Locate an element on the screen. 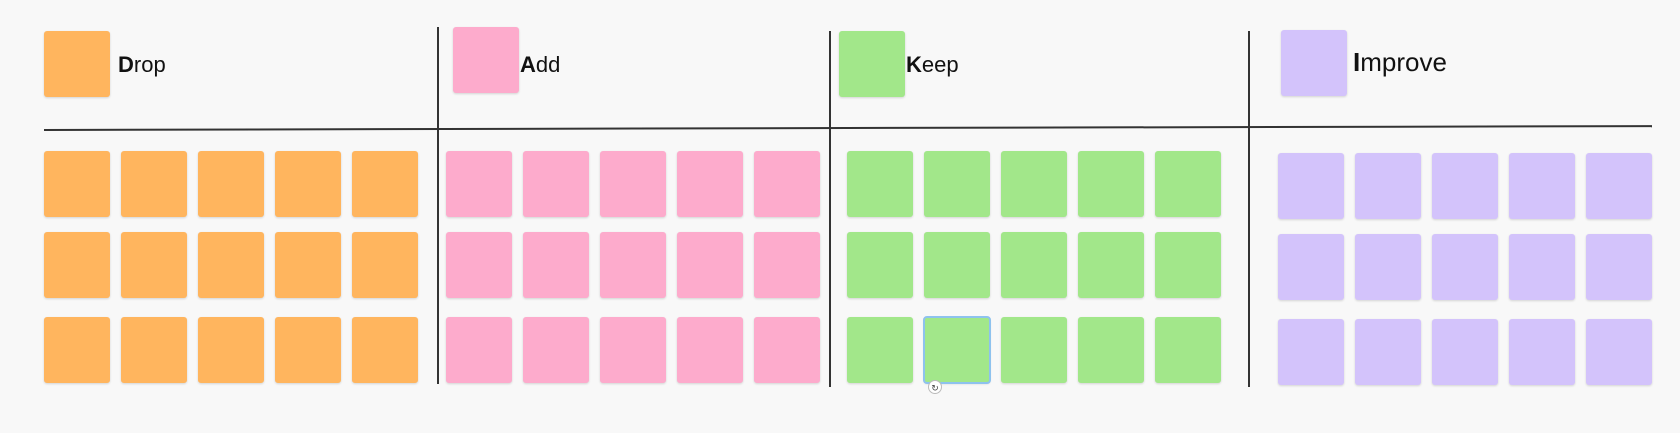 Image resolution: width=1680 pixels, height=433 pixels. keep-initial: K is located at coordinates (914, 64).